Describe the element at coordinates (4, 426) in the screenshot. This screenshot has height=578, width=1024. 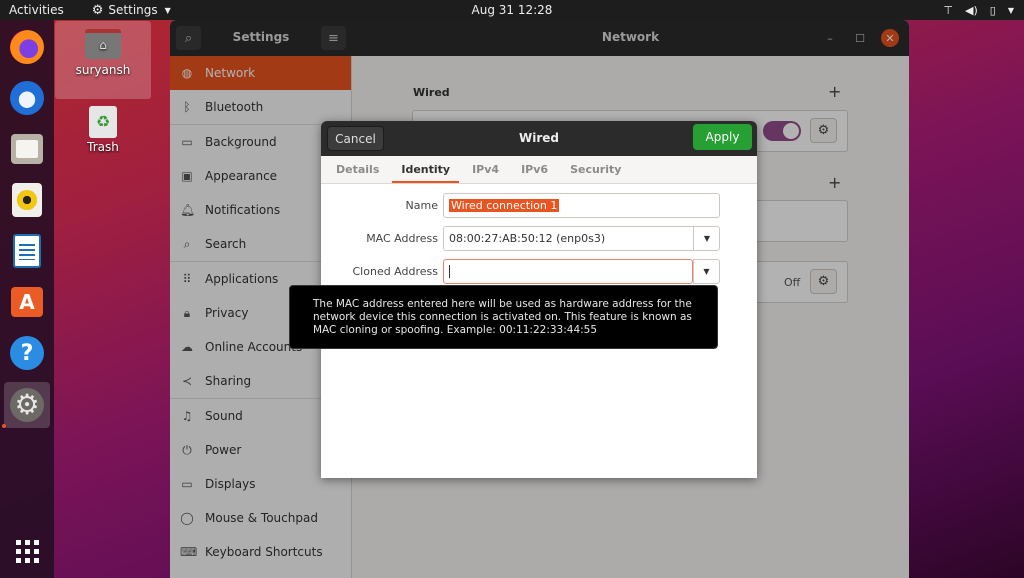
I see `running-indicator` at that location.